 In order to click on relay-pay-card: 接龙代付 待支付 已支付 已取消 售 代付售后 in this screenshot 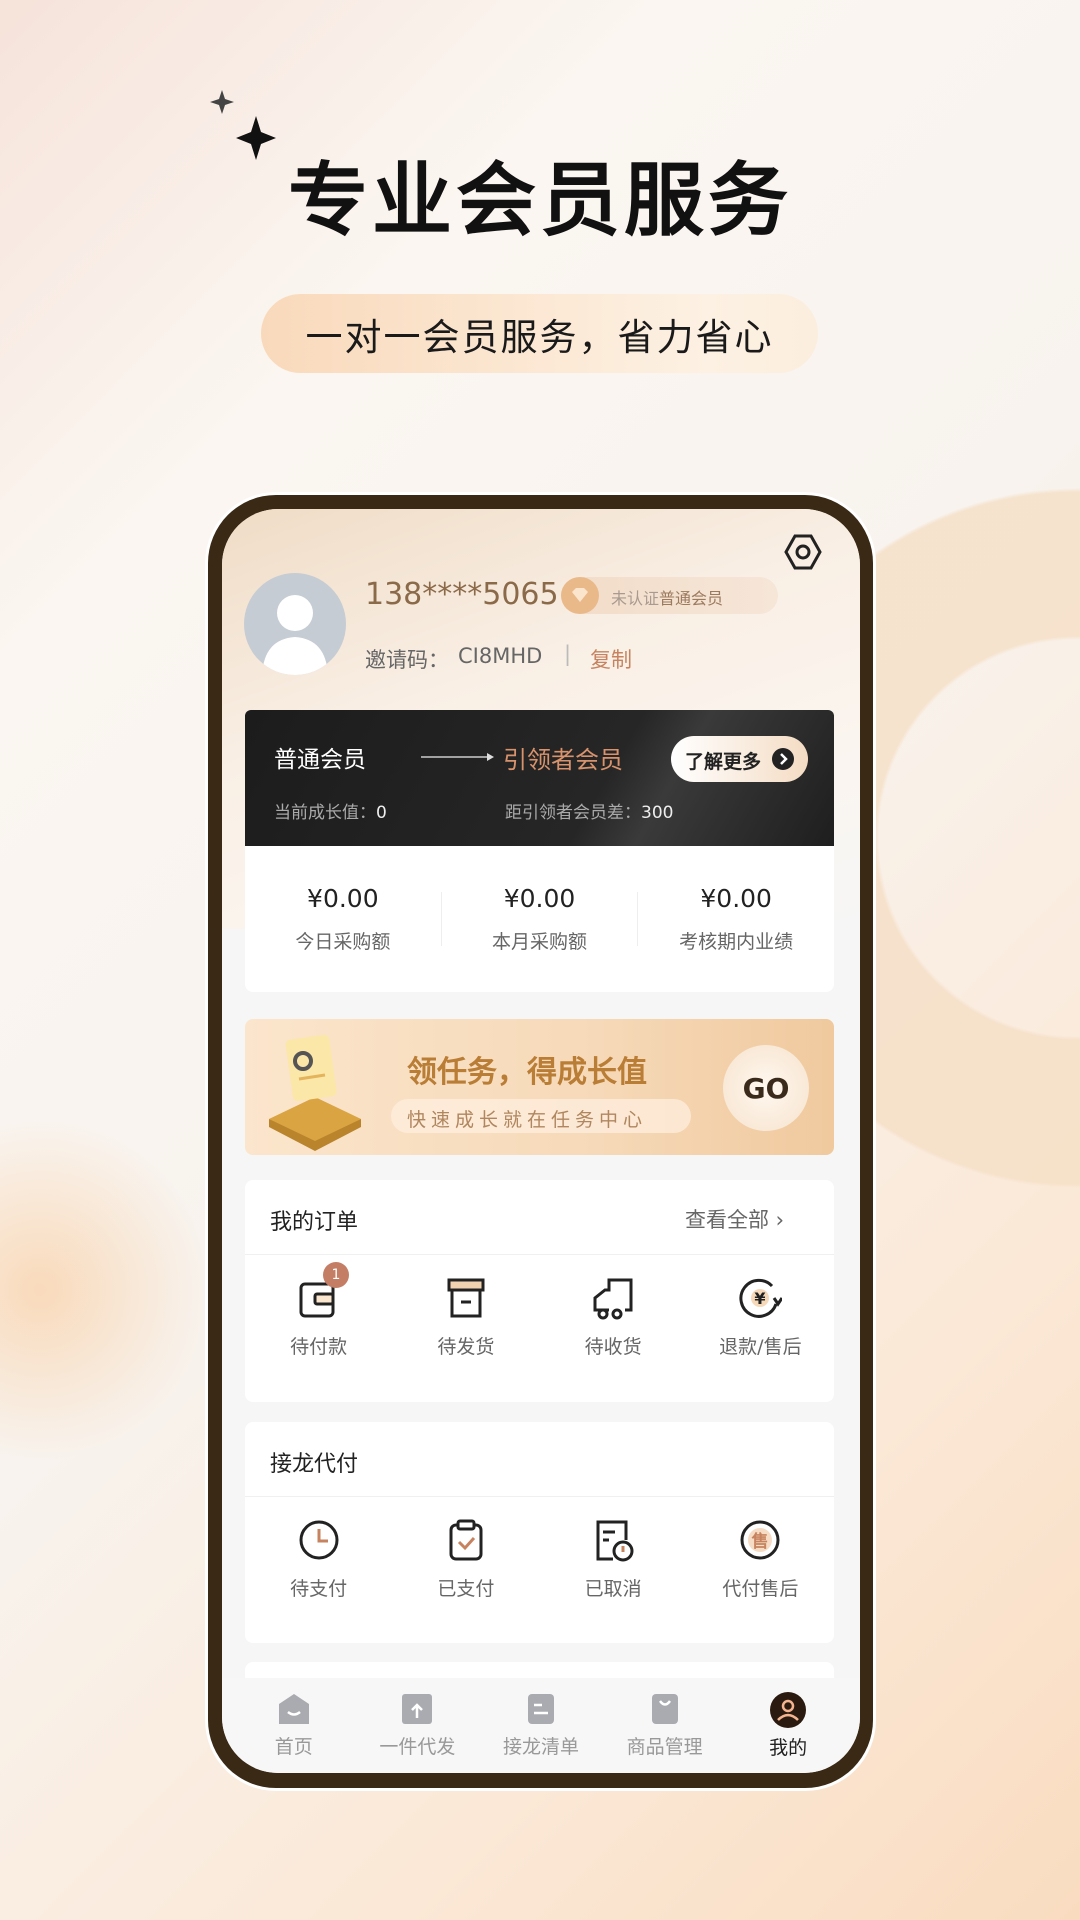, I will do `click(539, 1532)`.